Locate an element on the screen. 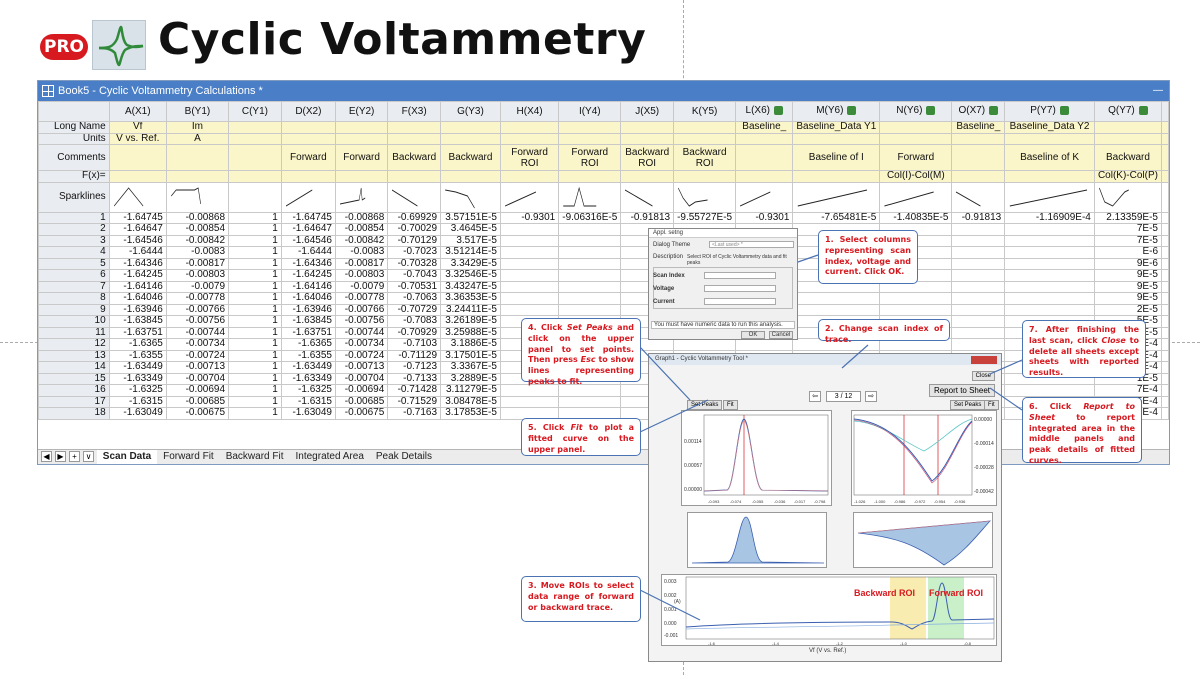 Image resolution: width=1200 pixels, height=675 pixels. row-number: 10 is located at coordinates (74, 321).